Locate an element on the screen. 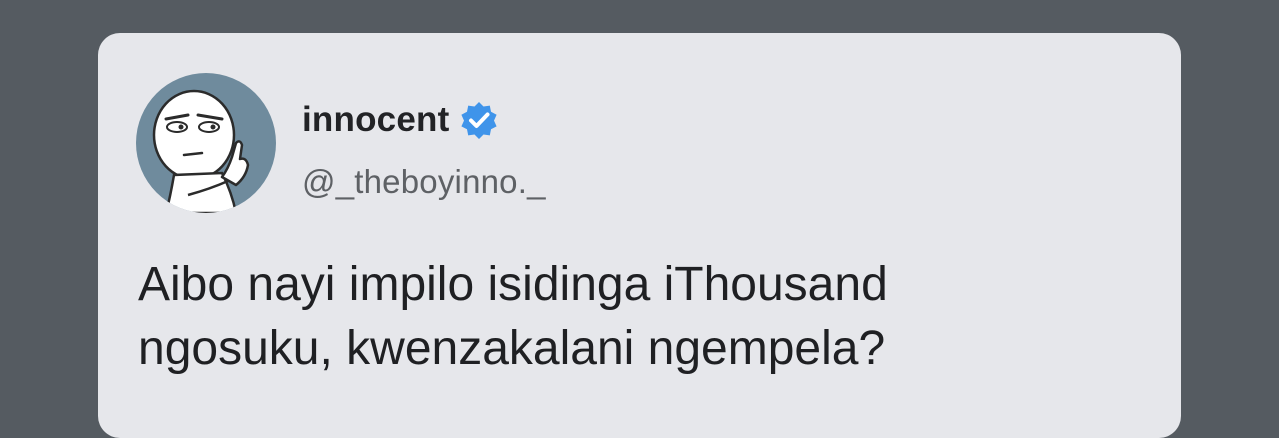 The width and height of the screenshot is (1279, 438). author-name-row: innocent is located at coordinates (400, 120).